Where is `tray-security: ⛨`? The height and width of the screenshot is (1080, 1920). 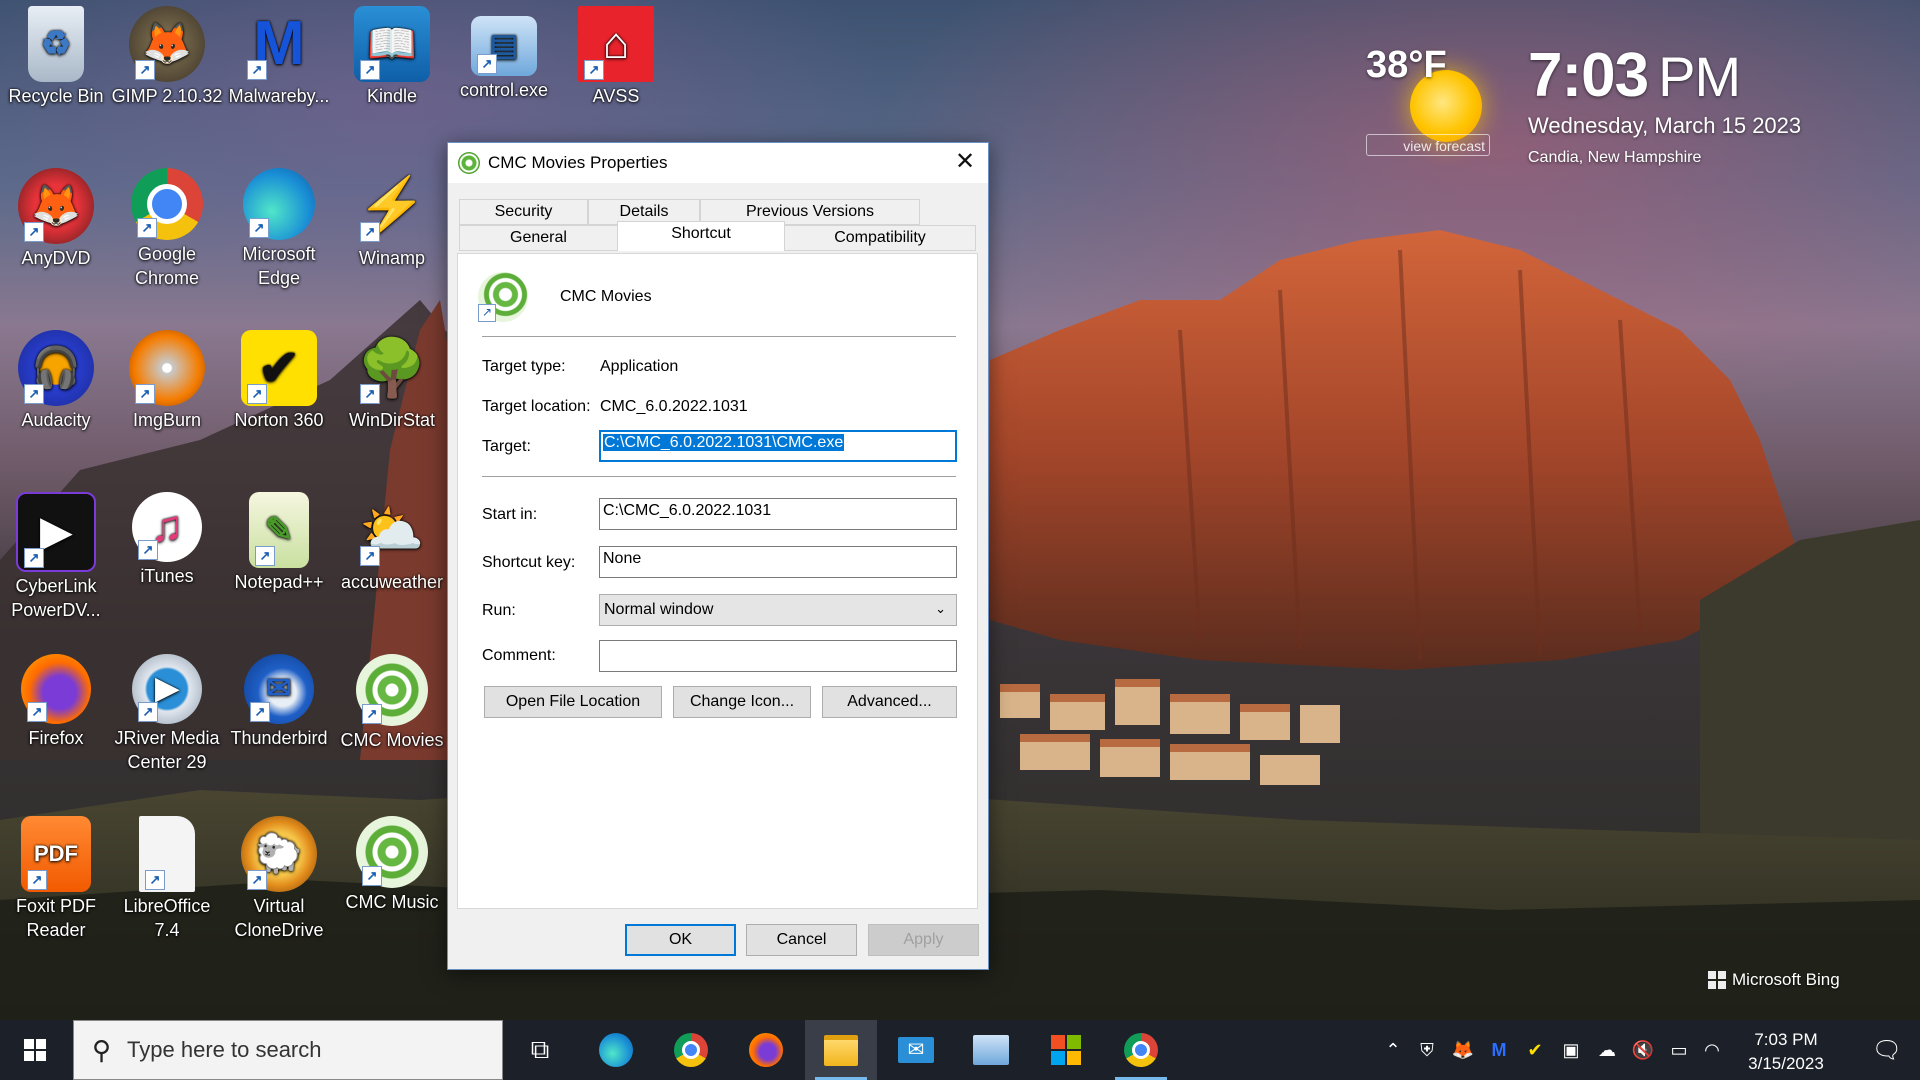
tray-security: ⛨ is located at coordinates (1427, 1050).